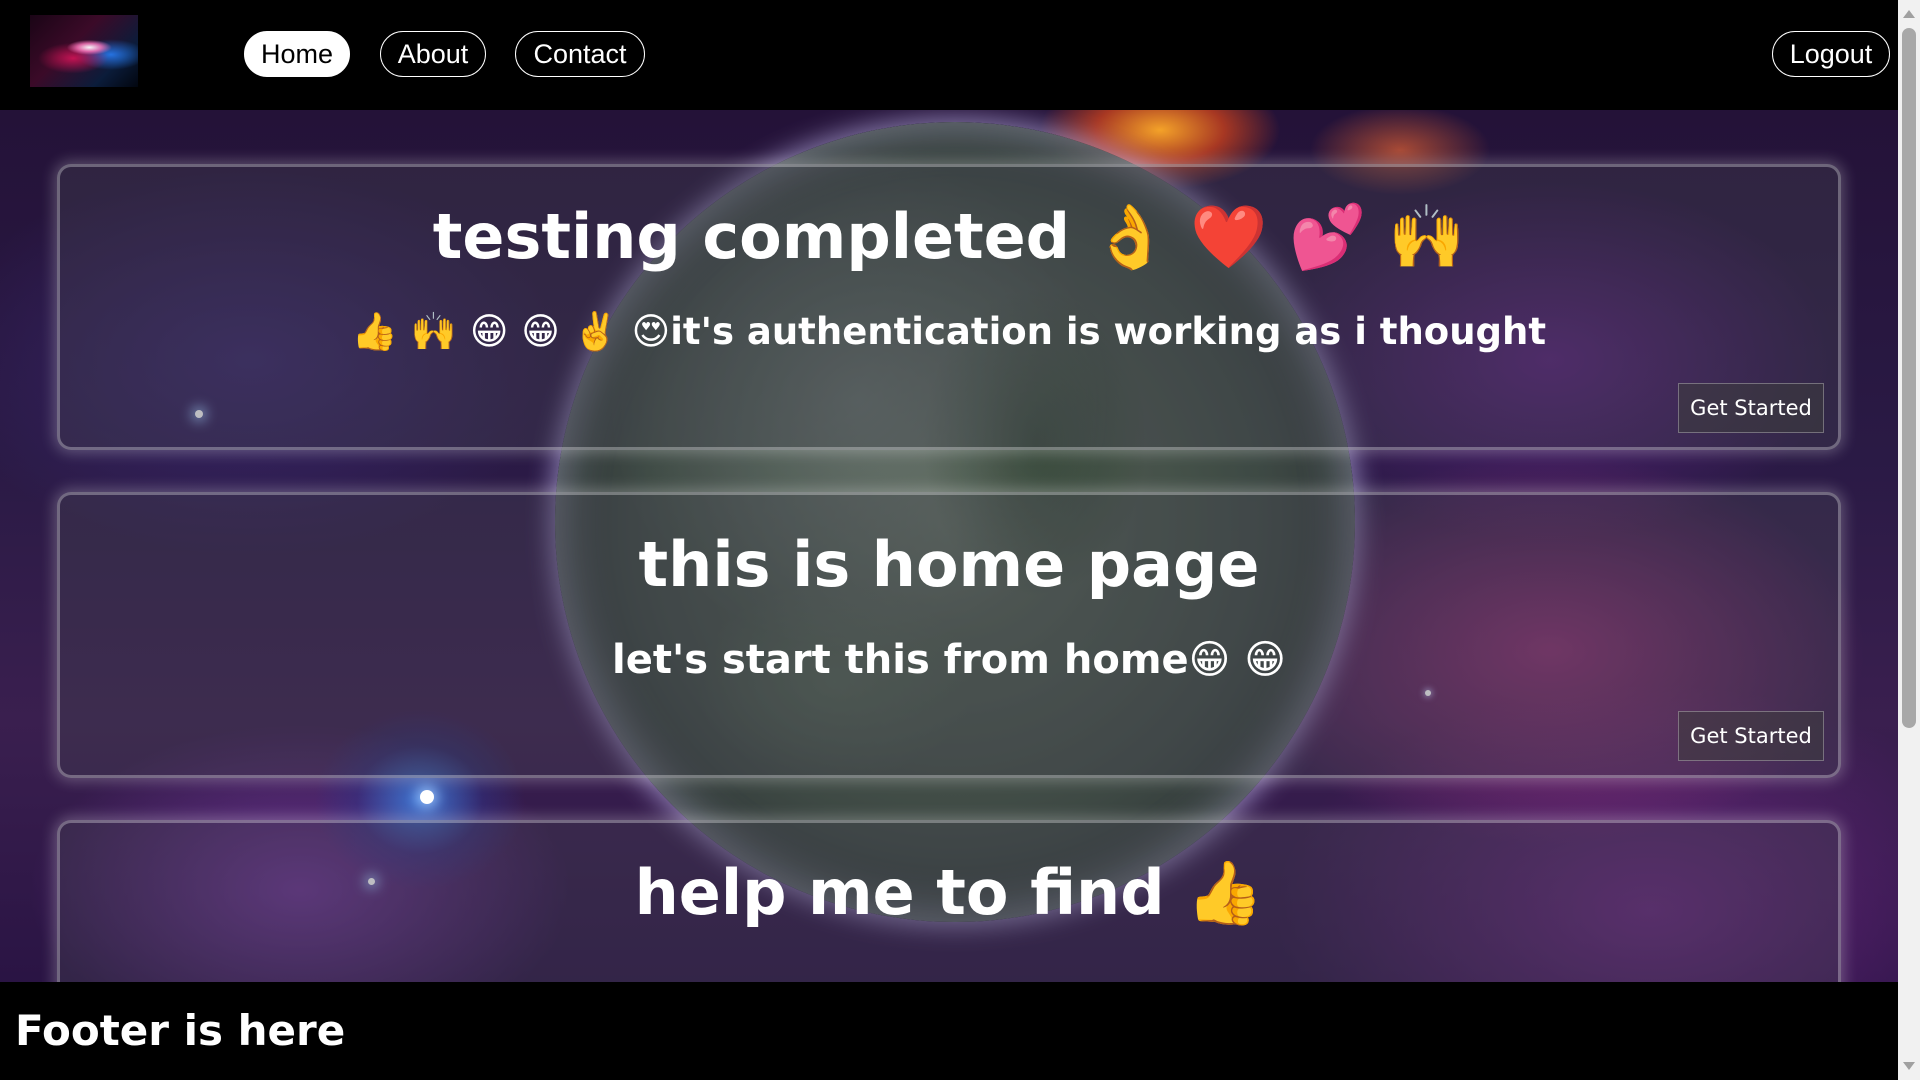  Describe the element at coordinates (297, 54) in the screenshot. I see `nav-home-button: Home` at that location.